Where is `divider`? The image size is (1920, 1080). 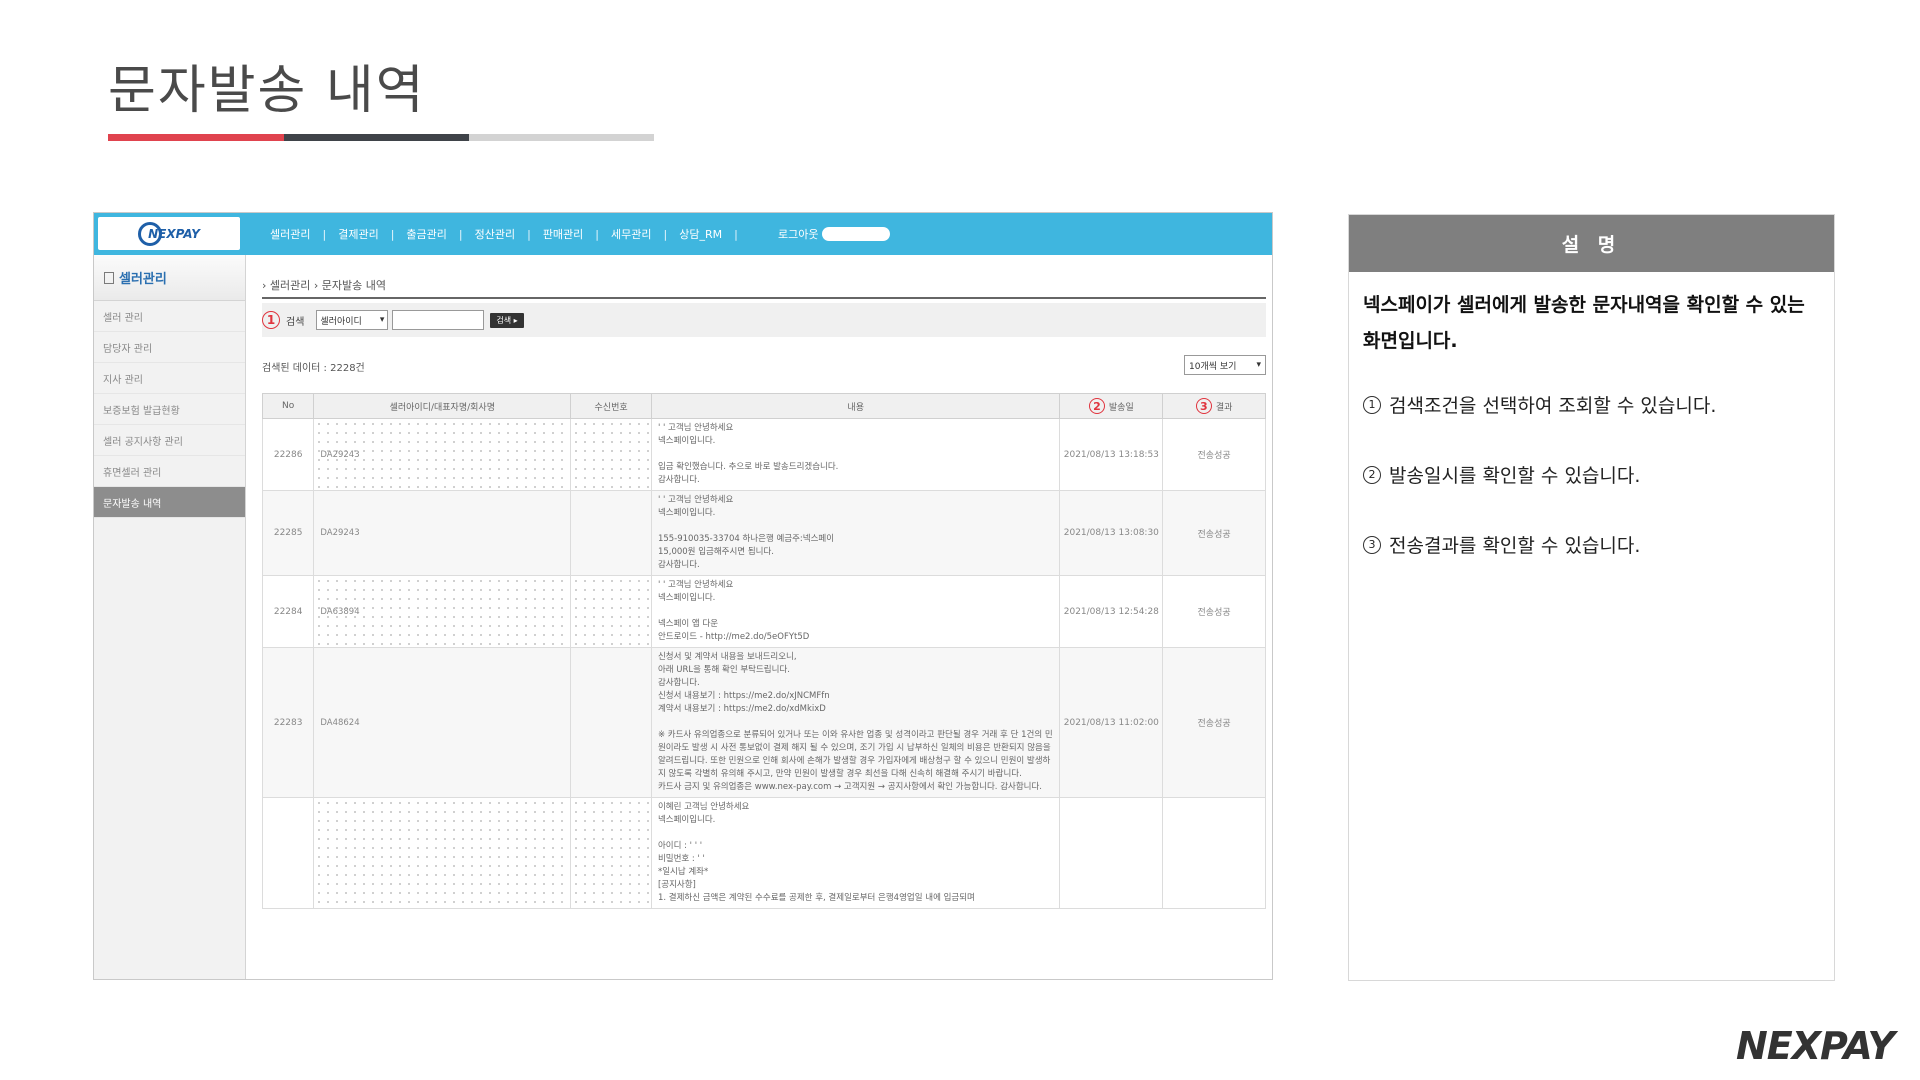
divider is located at coordinates (764, 298).